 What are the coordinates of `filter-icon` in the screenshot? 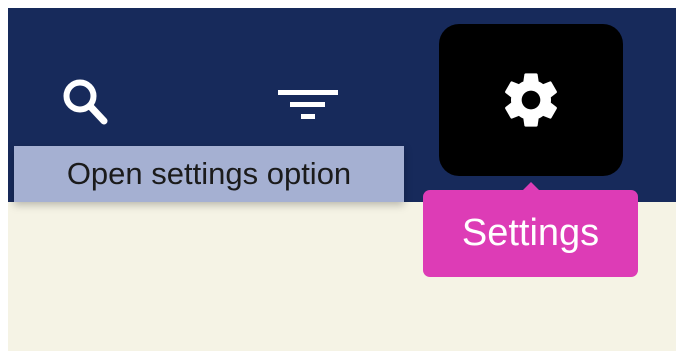 It's located at (308, 104).